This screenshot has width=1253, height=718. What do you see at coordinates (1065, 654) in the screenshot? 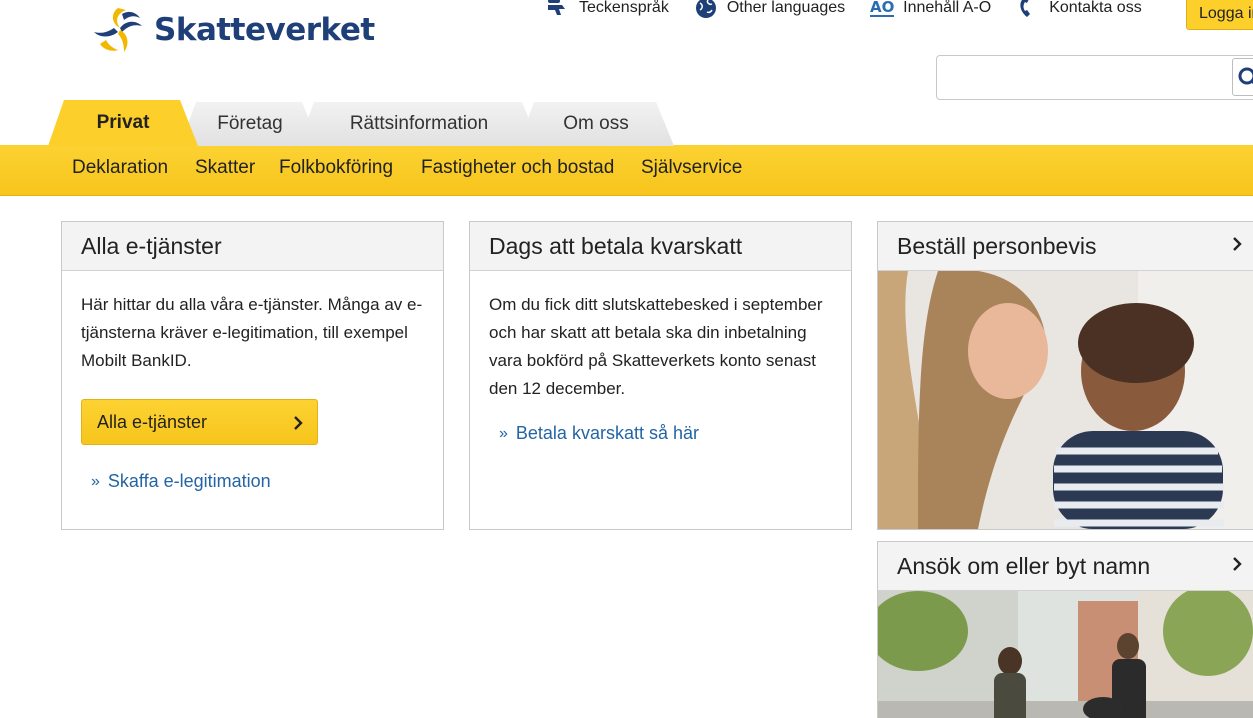
I see `street-family-photo` at bounding box center [1065, 654].